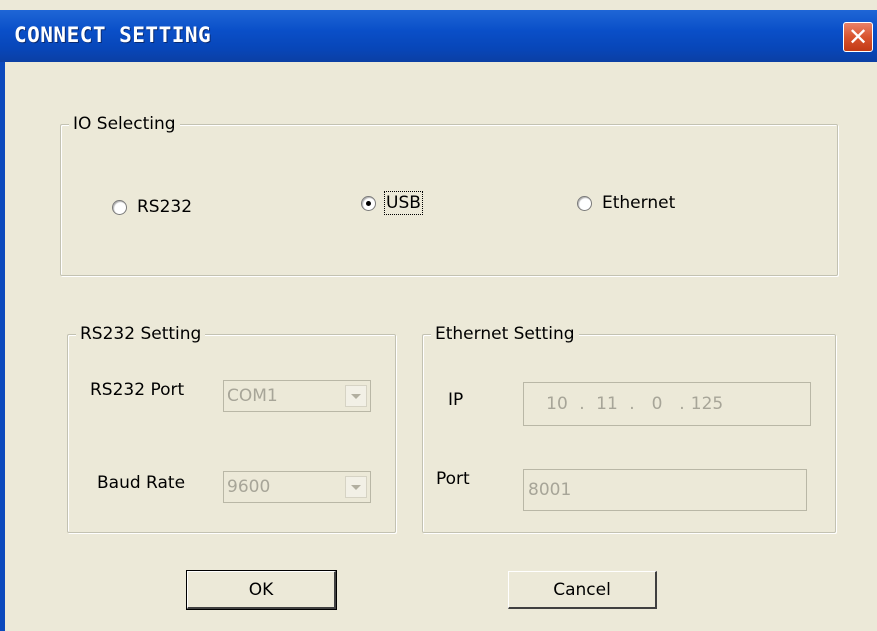 The height and width of the screenshot is (631, 877). I want to click on close-button: ✕, so click(858, 37).